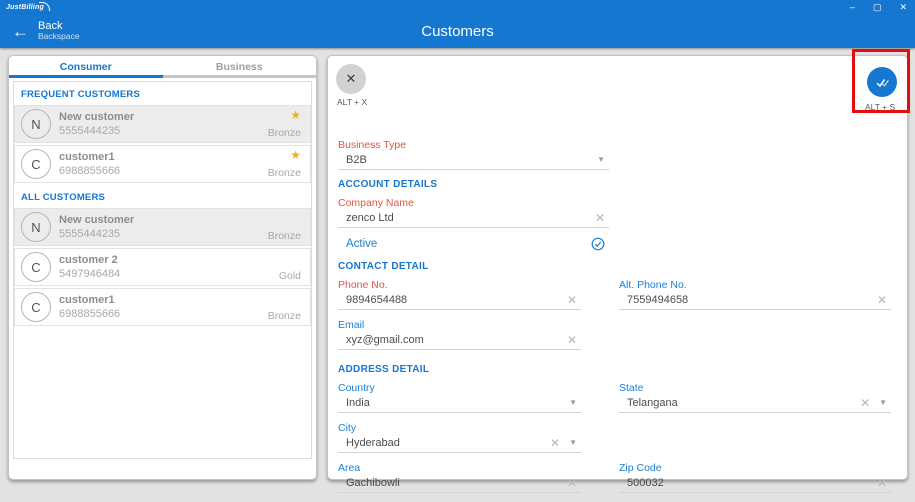 The image size is (915, 502). I want to click on form-close-button: ✕, so click(351, 79).